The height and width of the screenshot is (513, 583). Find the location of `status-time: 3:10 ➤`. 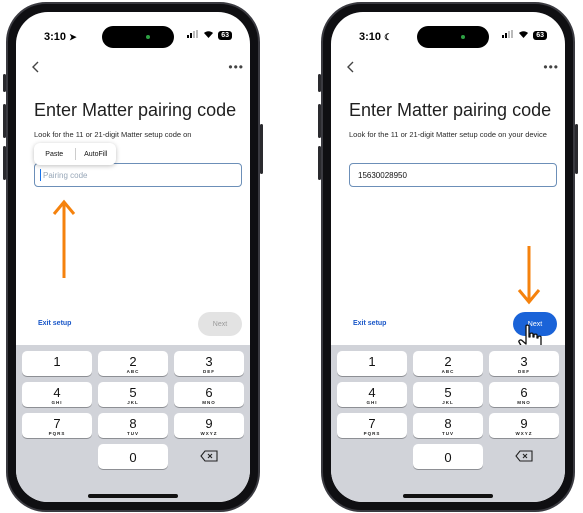

status-time: 3:10 ➤ is located at coordinates (60, 37).